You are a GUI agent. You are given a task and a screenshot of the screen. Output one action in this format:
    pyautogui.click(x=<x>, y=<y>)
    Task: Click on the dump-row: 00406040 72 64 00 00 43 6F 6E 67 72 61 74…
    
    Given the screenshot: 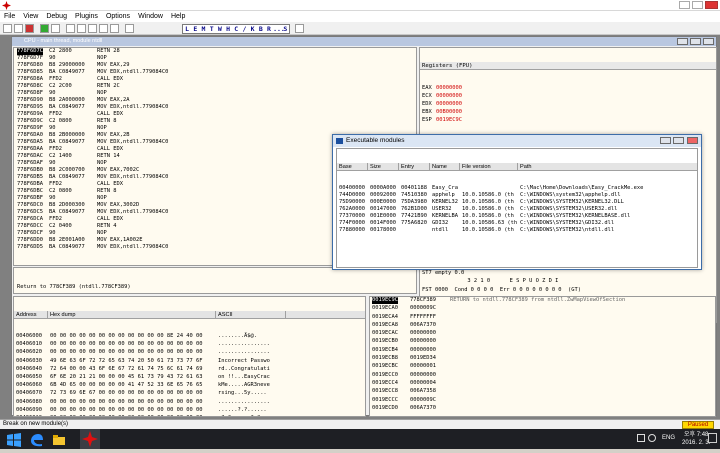 What is the action you would take?
    pyautogui.click(x=189, y=370)
    